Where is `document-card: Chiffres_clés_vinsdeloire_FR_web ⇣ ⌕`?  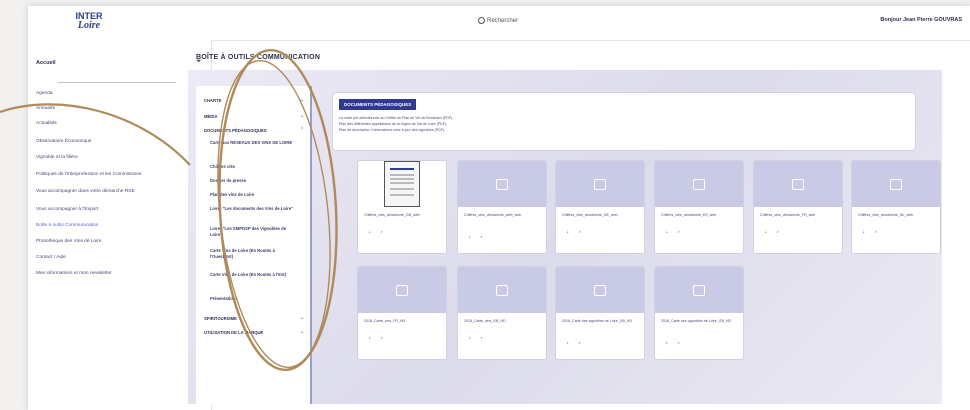 document-card: Chiffres_clés_vinsdeloire_FR_web ⇣ ⌕ is located at coordinates (798, 207).